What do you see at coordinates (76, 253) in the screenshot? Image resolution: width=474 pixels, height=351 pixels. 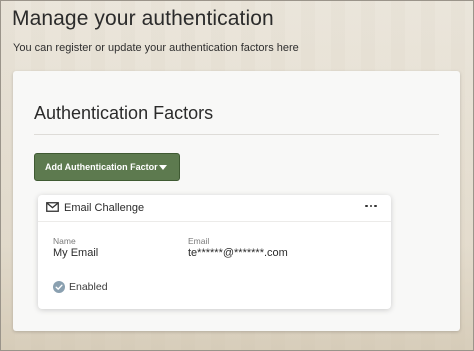 I see `name-value: My Email` at bounding box center [76, 253].